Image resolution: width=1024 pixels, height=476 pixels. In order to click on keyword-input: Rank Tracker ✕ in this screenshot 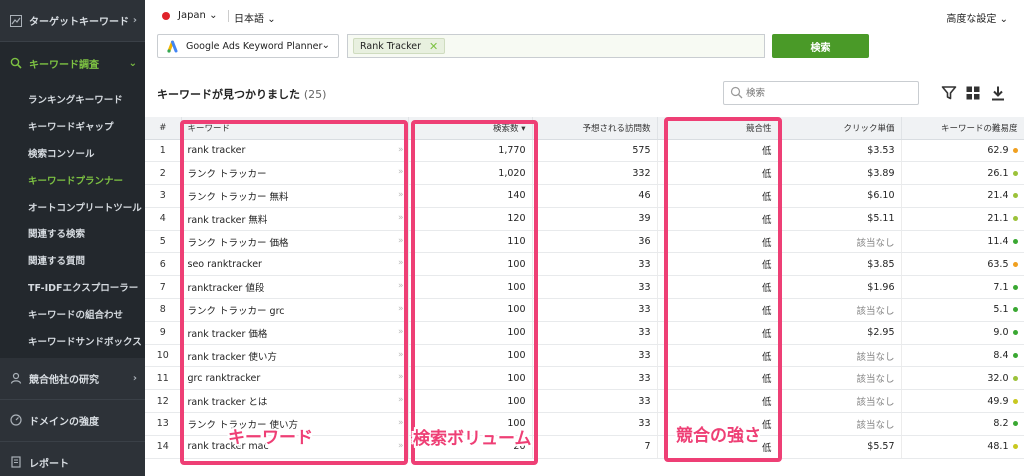, I will do `click(556, 46)`.